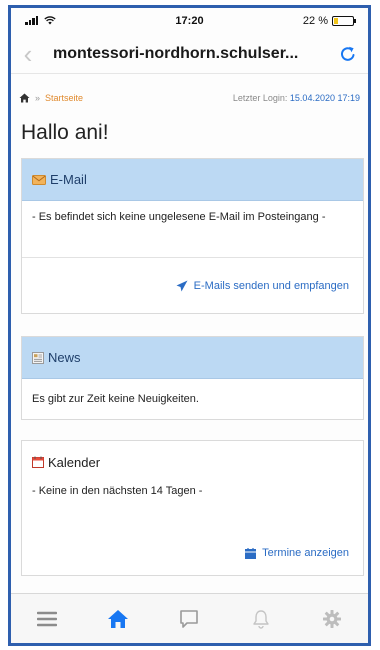 The height and width of the screenshot is (650, 380). What do you see at coordinates (305, 553) in the screenshot?
I see `show-appointments-label: Termine anzeigen` at bounding box center [305, 553].